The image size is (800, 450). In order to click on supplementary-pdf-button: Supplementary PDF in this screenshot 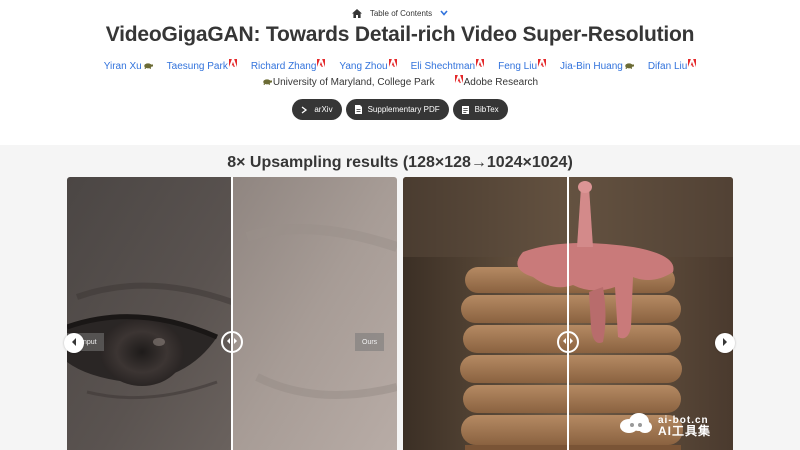, I will do `click(397, 109)`.